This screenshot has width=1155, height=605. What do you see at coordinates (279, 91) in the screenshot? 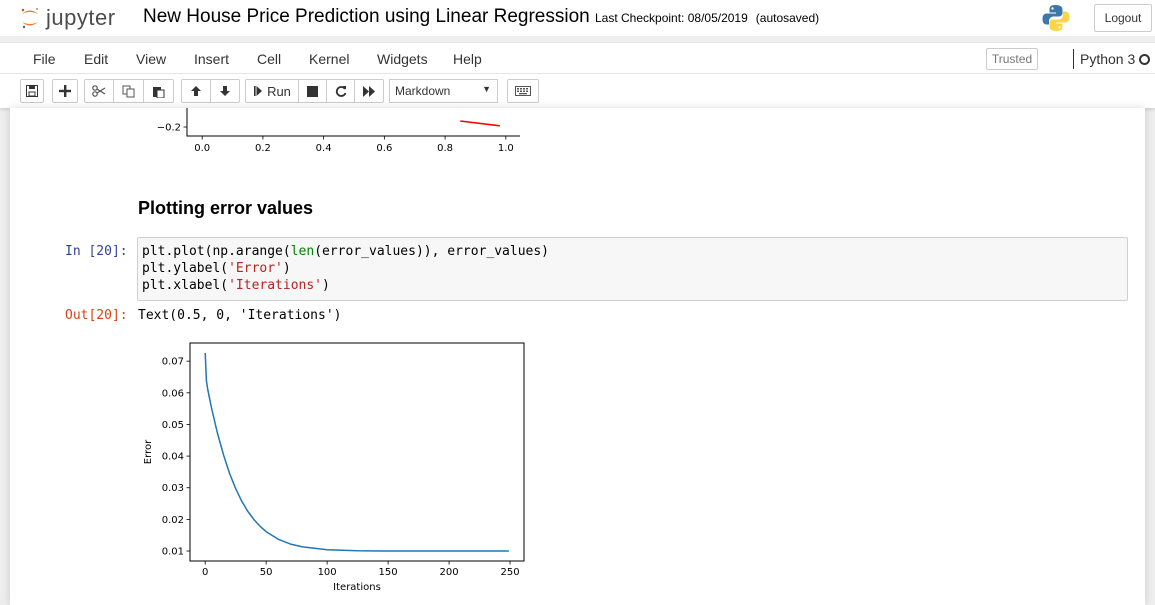
I see `run-label: Run` at bounding box center [279, 91].